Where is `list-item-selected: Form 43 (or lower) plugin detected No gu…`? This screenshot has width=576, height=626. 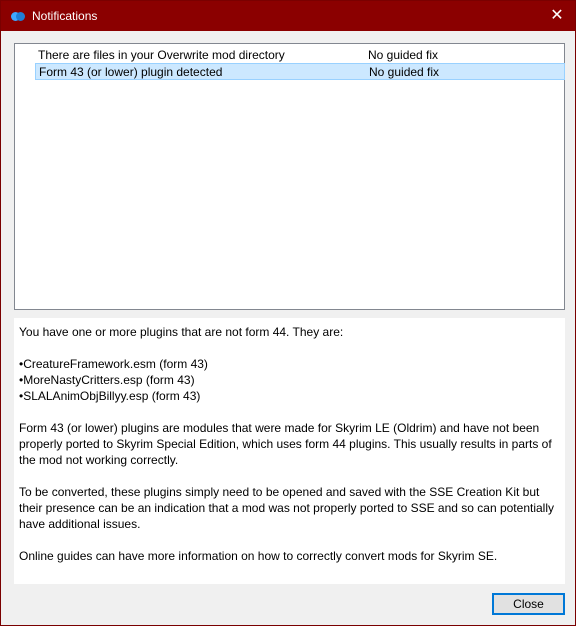 list-item-selected: Form 43 (or lower) plugin detected No gu… is located at coordinates (300, 71).